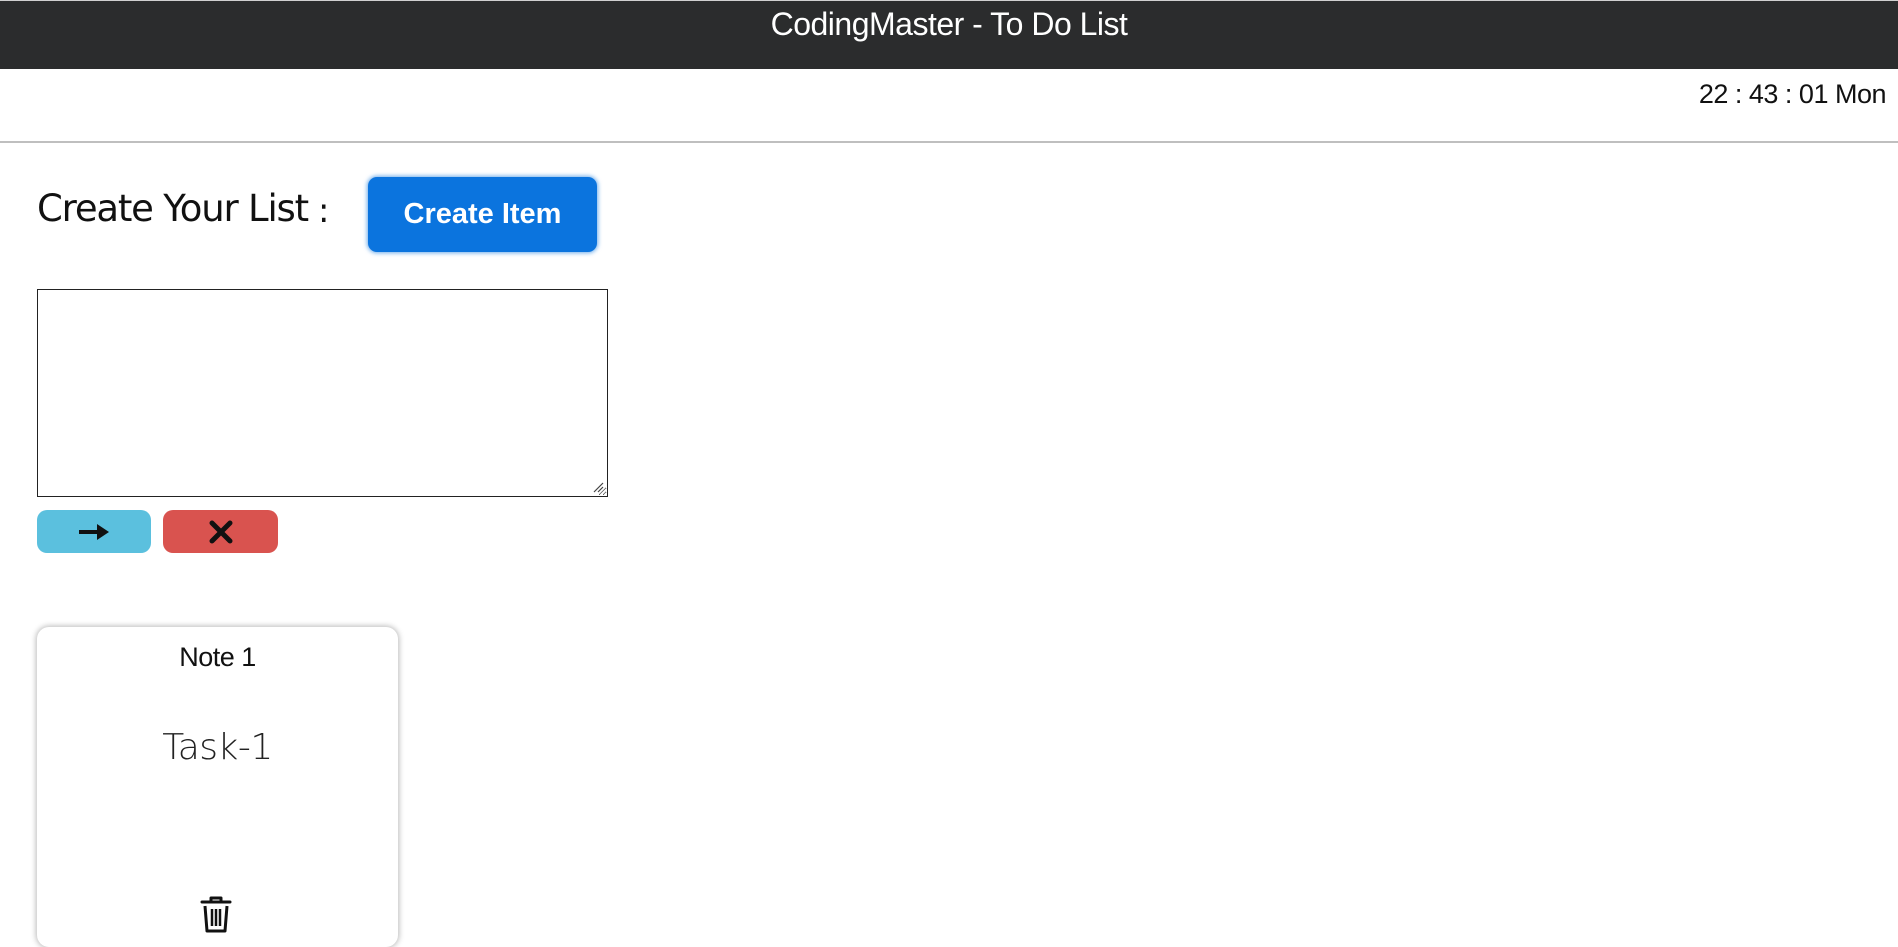  I want to click on app-title: CodingMaster - To Do List, so click(949, 24).